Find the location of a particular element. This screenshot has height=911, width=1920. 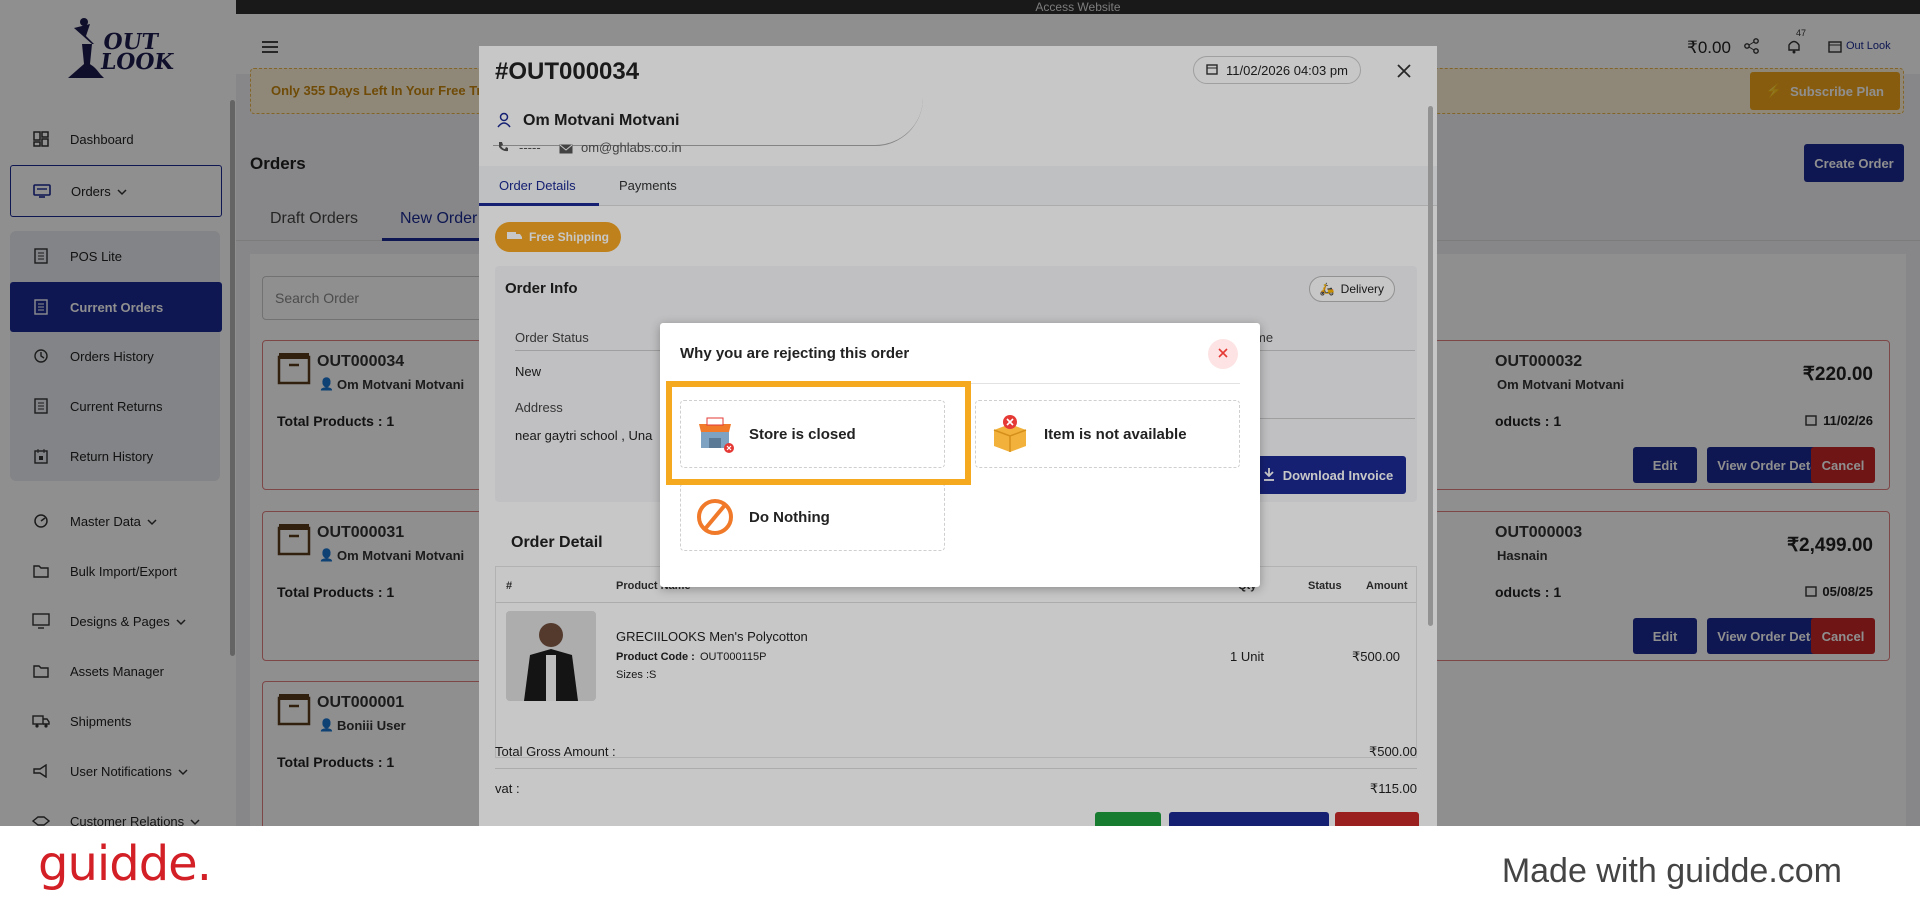

highlight-box is located at coordinates (818, 433).